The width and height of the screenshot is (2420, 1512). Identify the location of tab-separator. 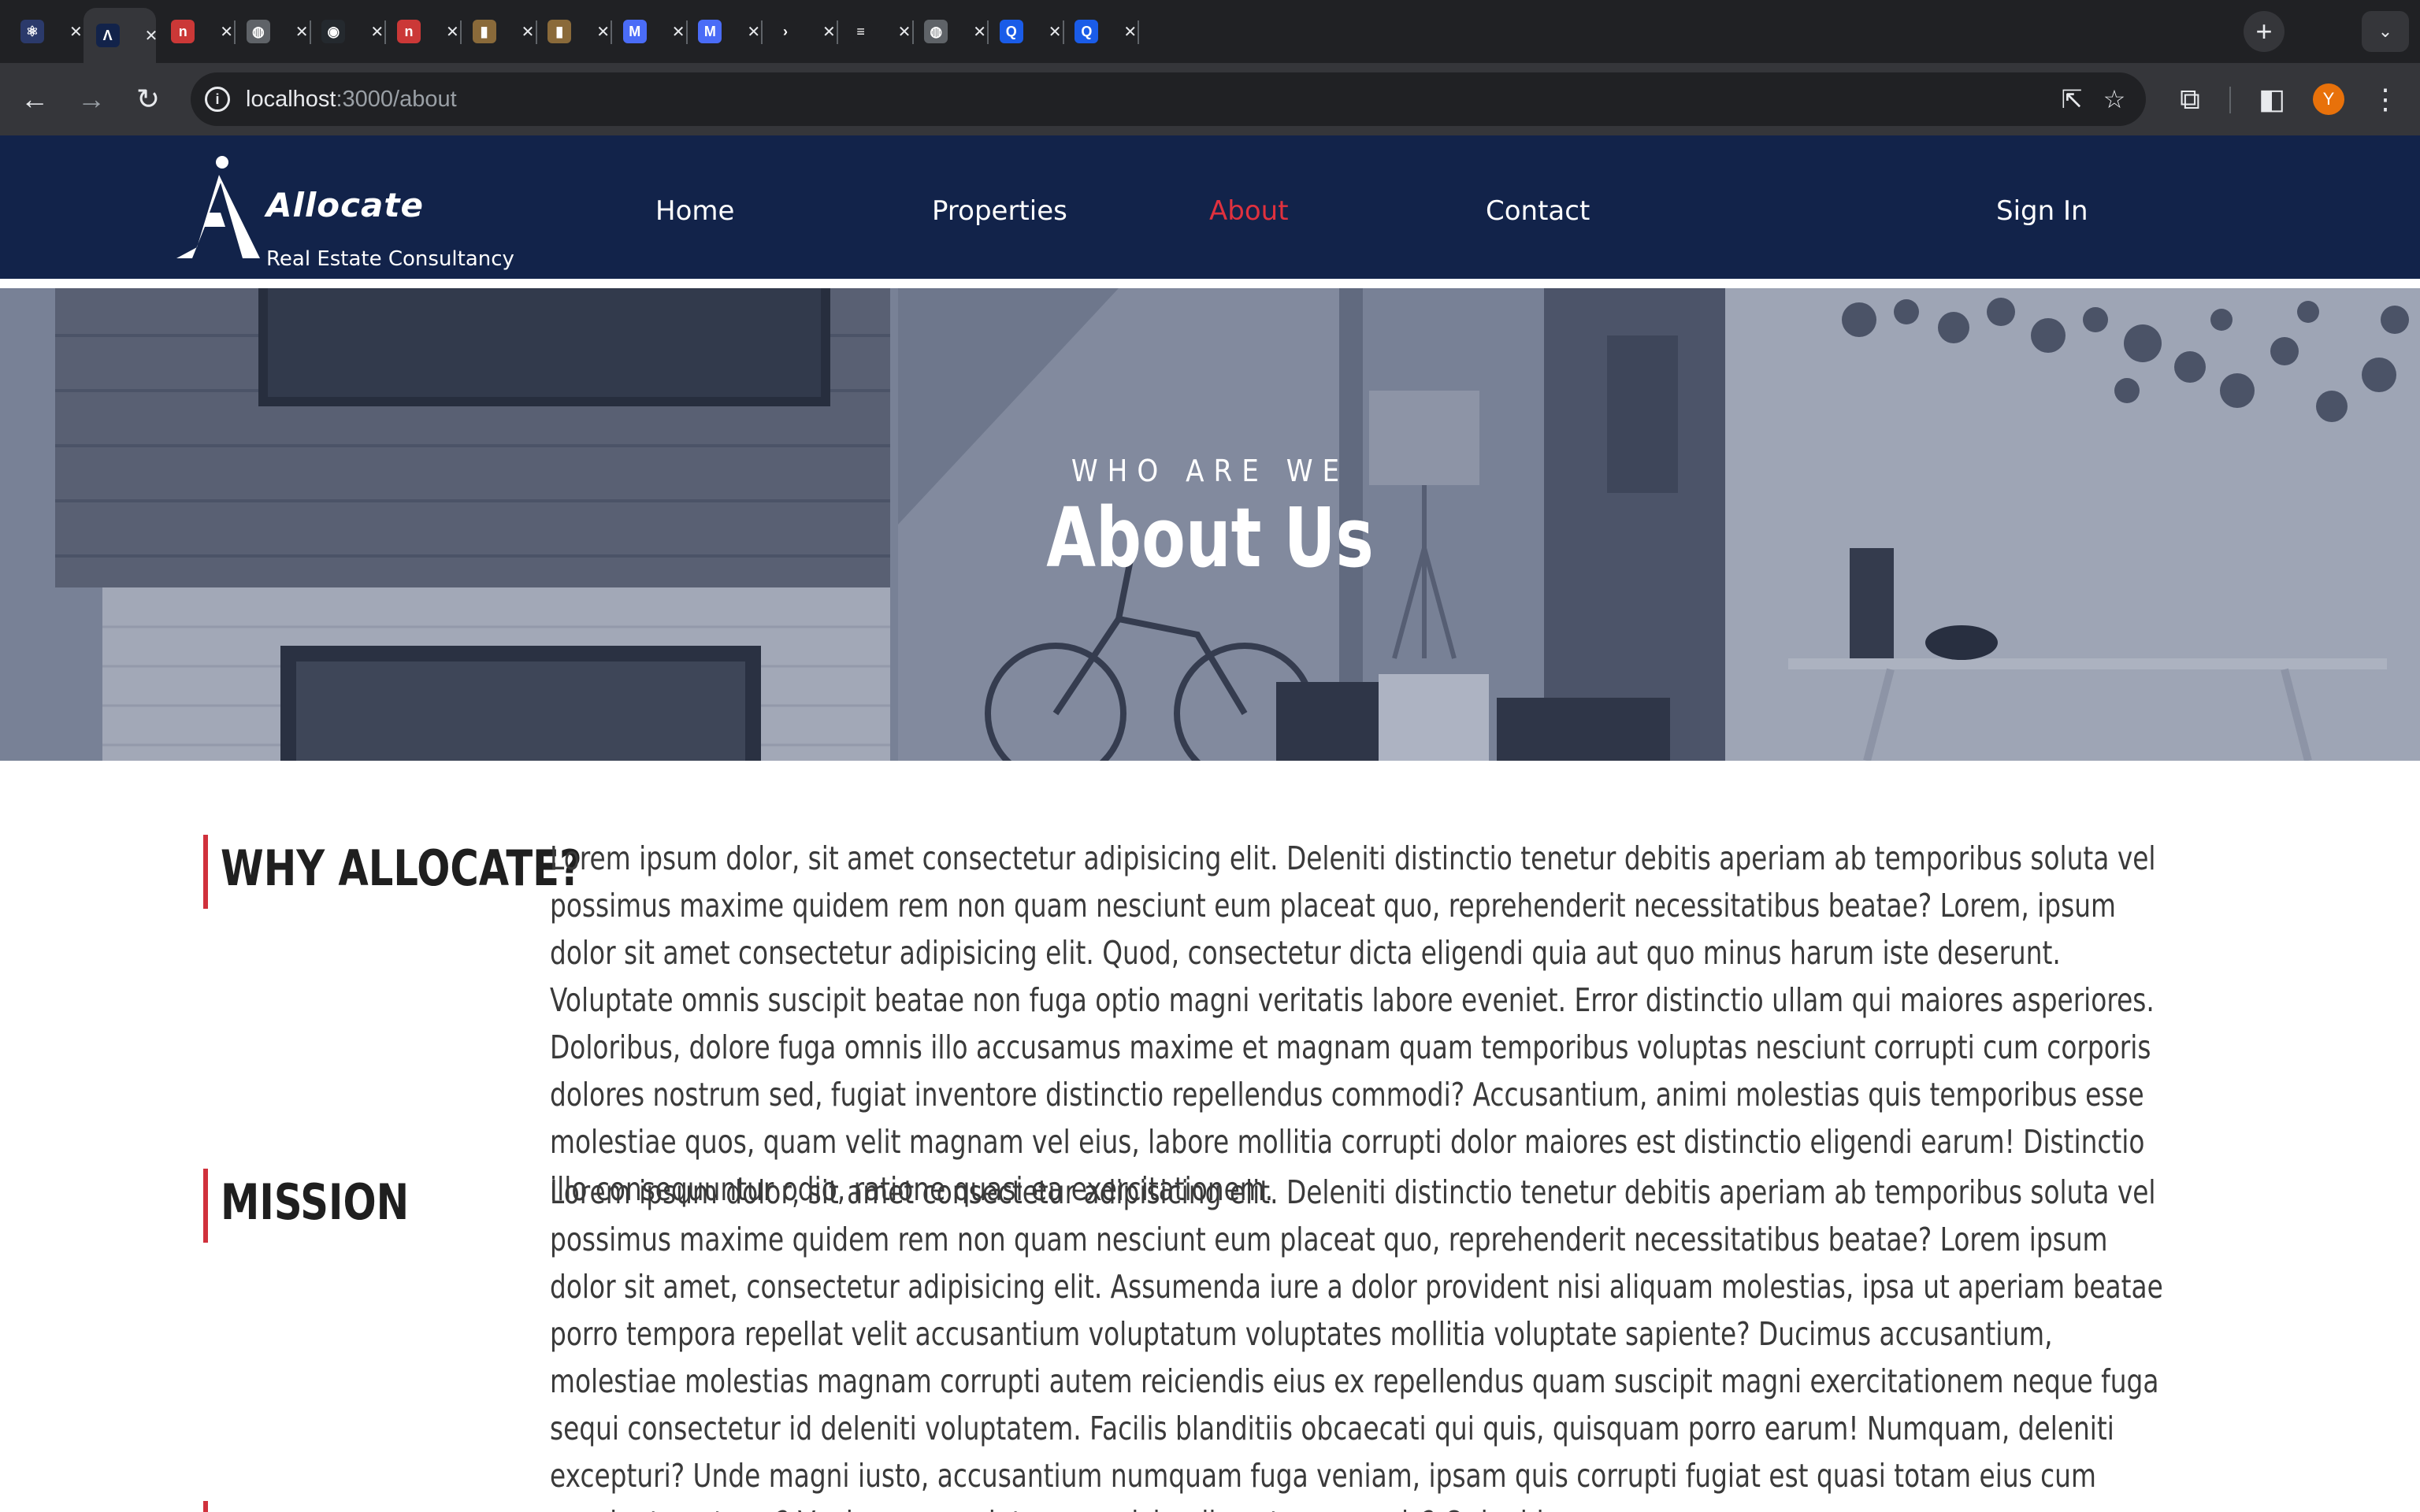
(1139, 32).